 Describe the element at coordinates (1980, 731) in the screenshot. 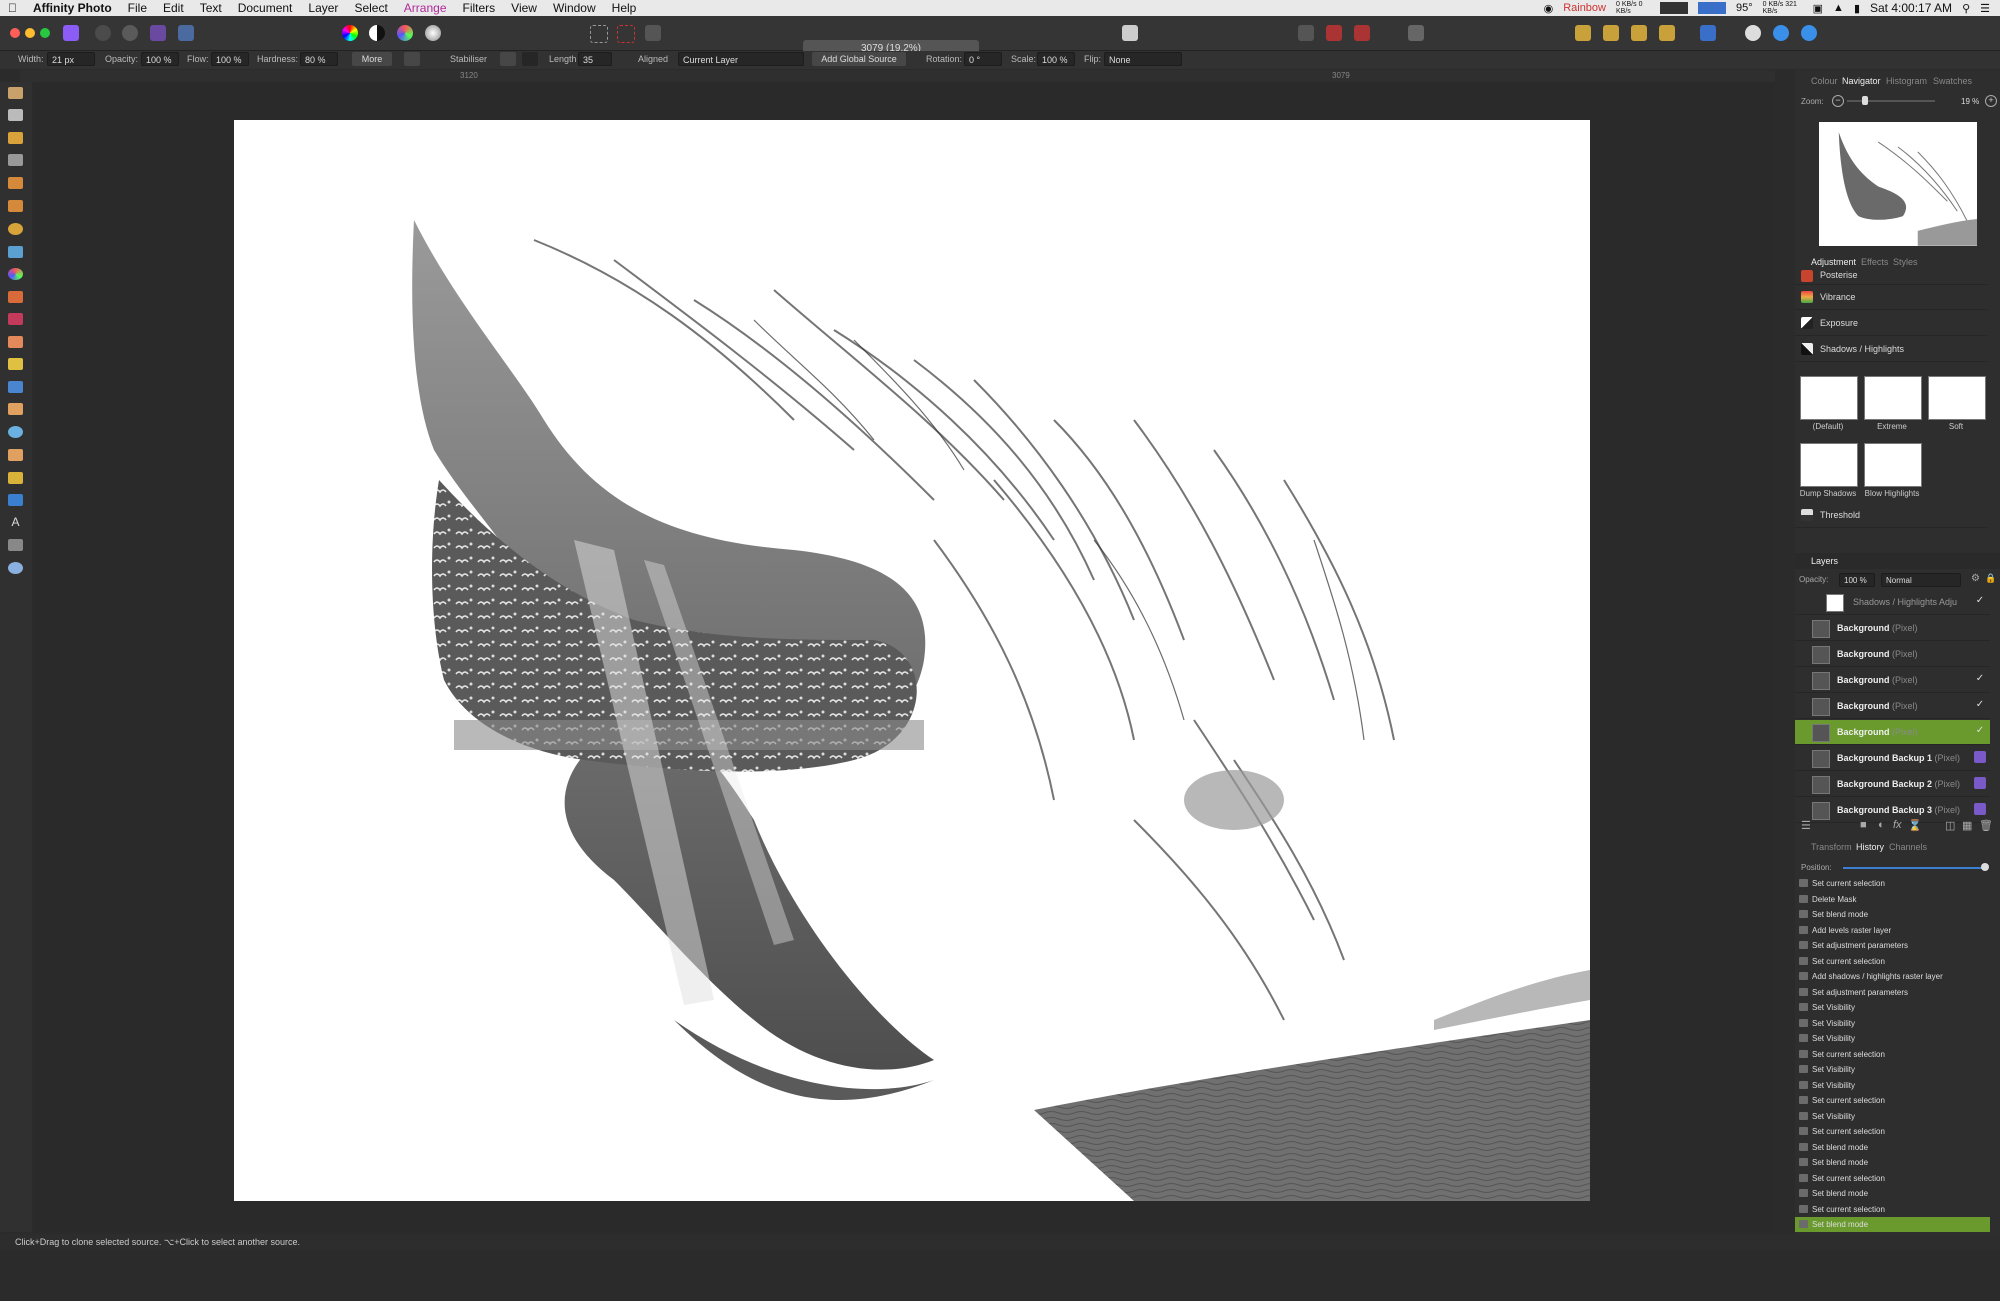

I see `layer-visibility-checkbox: ✓` at that location.